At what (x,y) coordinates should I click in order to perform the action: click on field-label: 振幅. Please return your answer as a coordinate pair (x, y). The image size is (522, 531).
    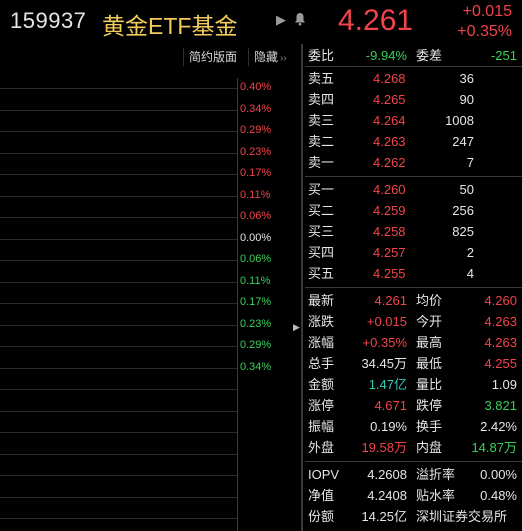
    Looking at the image, I should click on (321, 426).